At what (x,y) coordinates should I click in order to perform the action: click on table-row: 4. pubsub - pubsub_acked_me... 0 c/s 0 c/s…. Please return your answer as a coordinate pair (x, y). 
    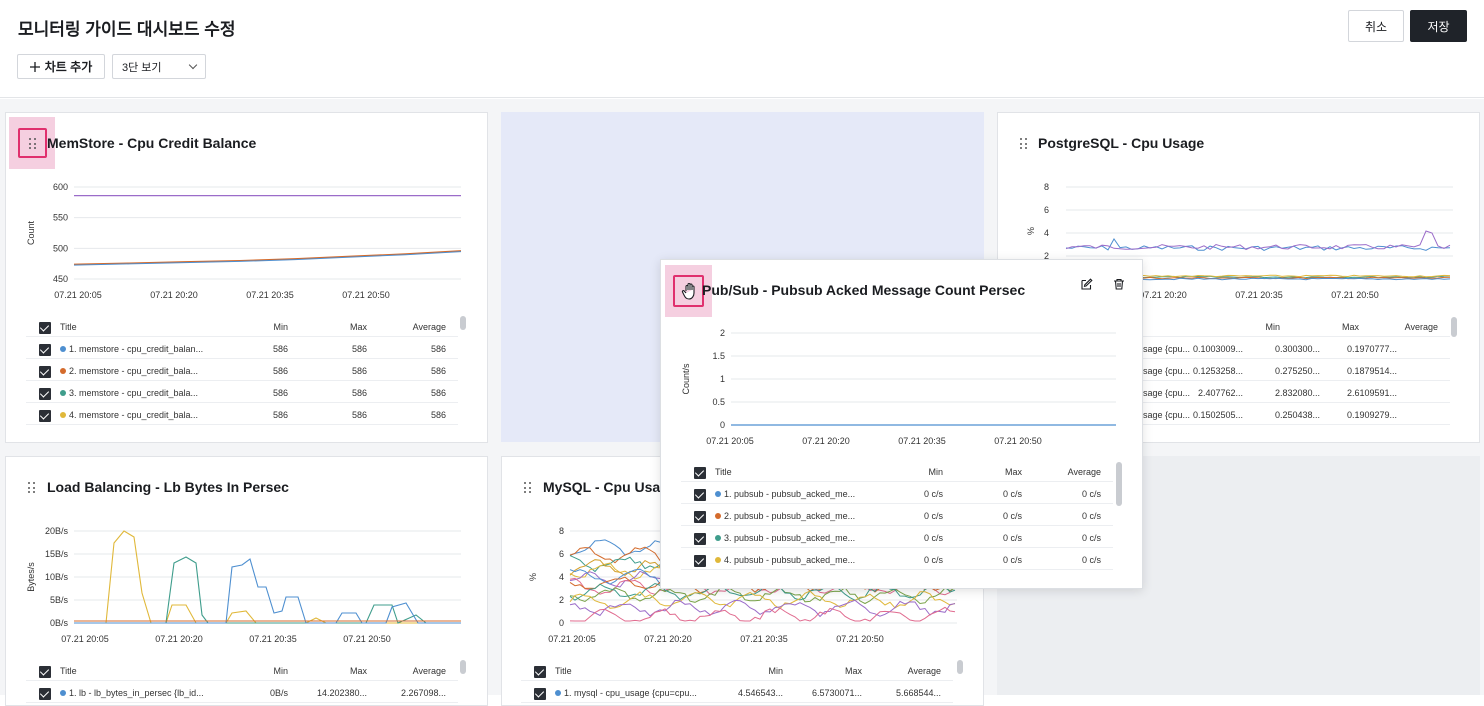
    Looking at the image, I should click on (897, 559).